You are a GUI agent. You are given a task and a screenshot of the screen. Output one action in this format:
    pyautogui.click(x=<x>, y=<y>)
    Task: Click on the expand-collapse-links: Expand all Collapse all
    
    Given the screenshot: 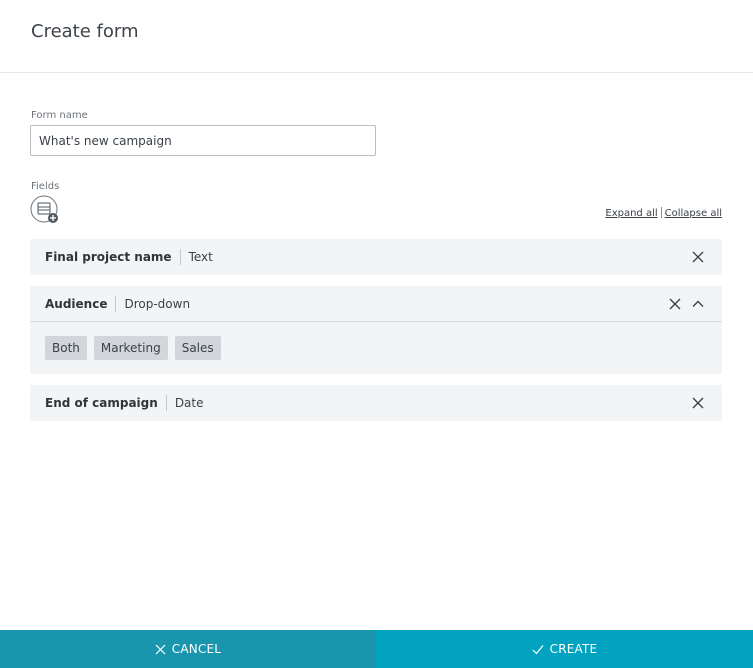 What is the action you would take?
    pyautogui.click(x=663, y=213)
    